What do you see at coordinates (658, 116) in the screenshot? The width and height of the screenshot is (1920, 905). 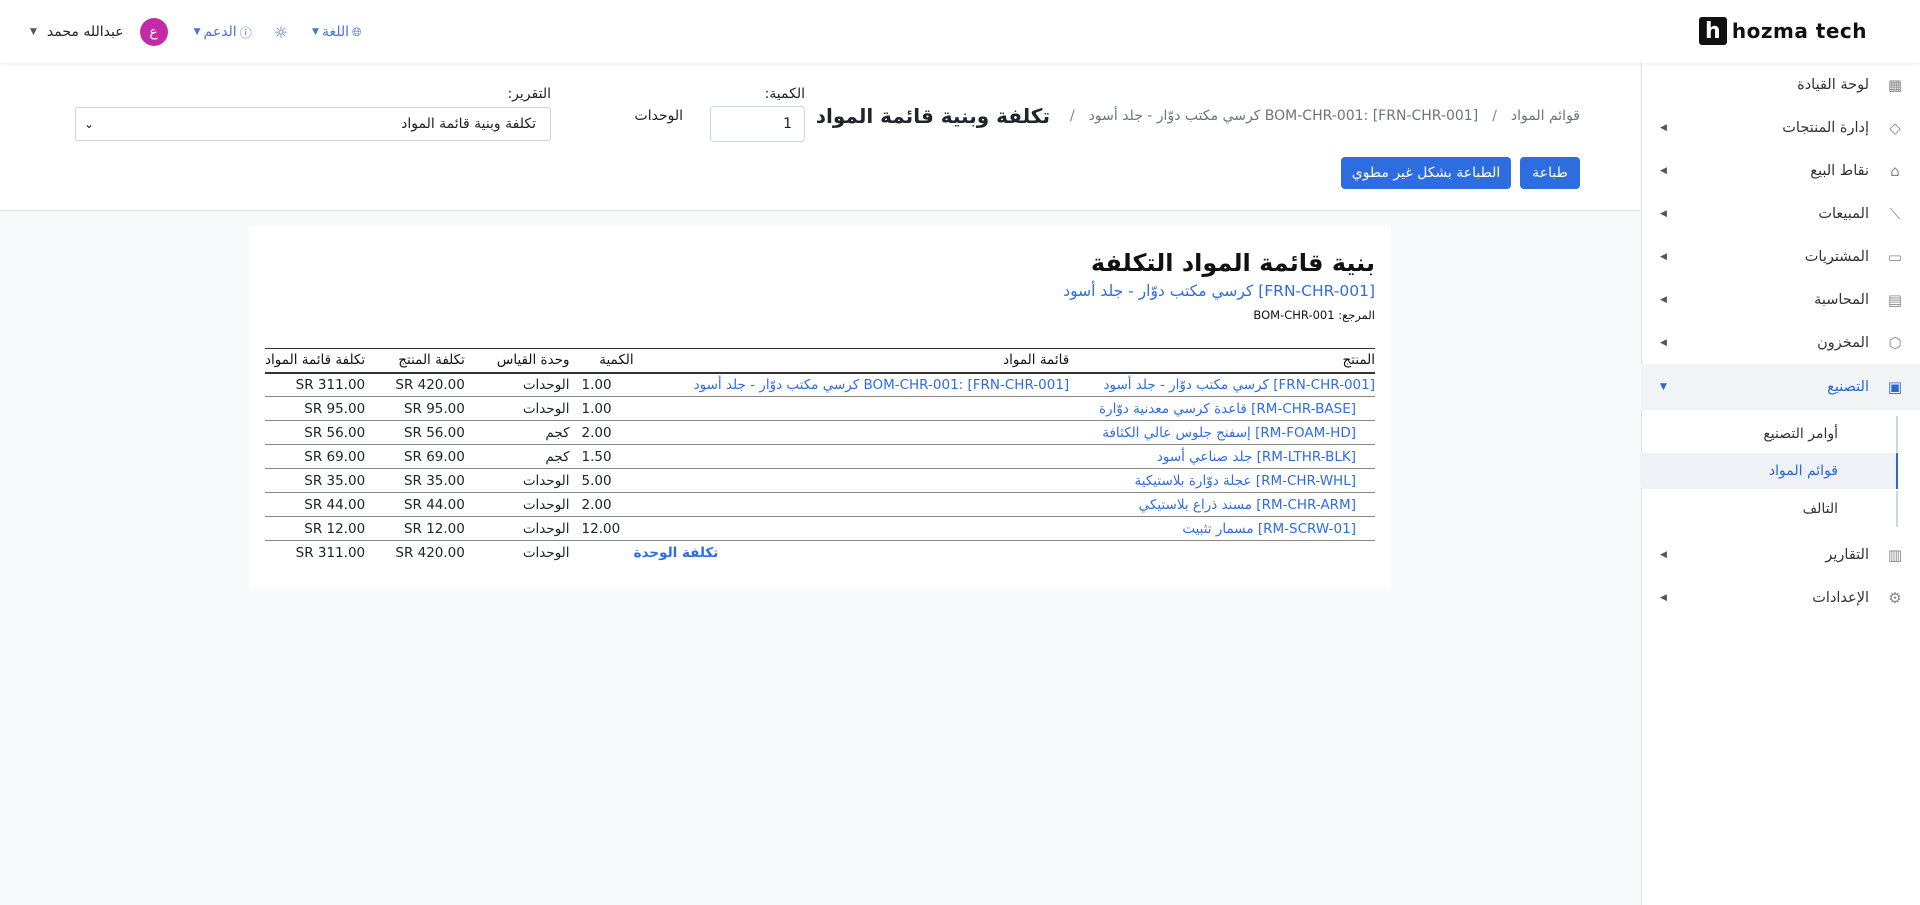 I see `units-label: الوحدات` at bounding box center [658, 116].